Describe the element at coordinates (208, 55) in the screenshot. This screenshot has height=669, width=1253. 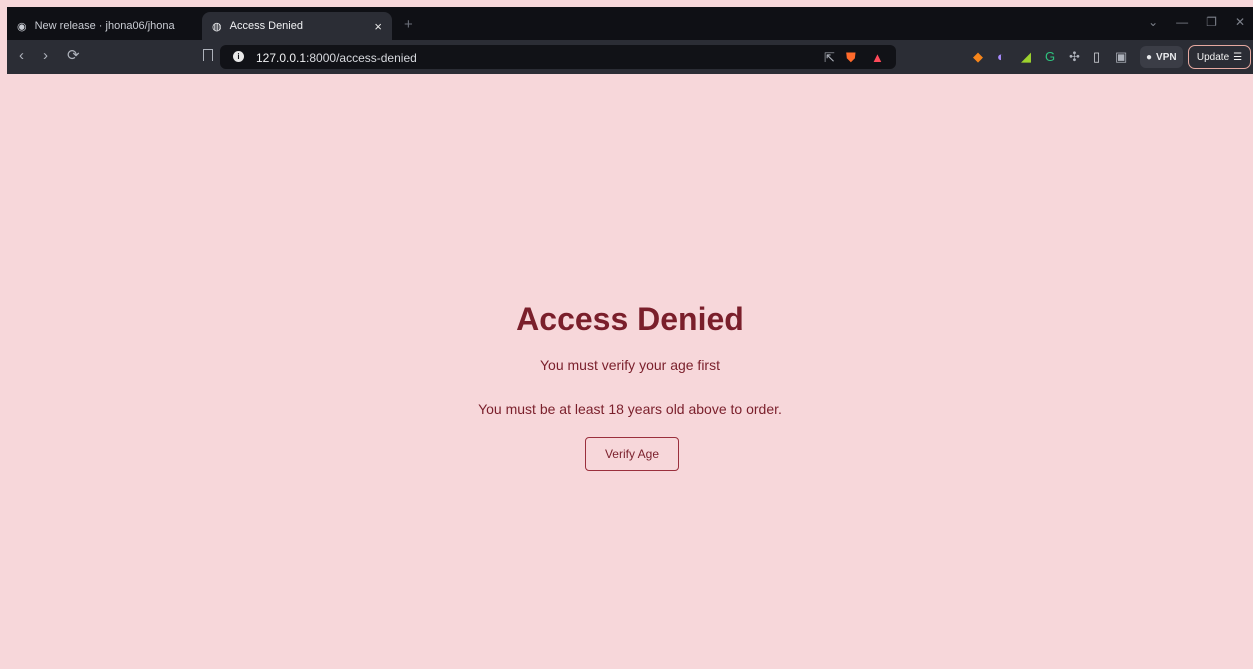
I see `bookmark-icon` at that location.